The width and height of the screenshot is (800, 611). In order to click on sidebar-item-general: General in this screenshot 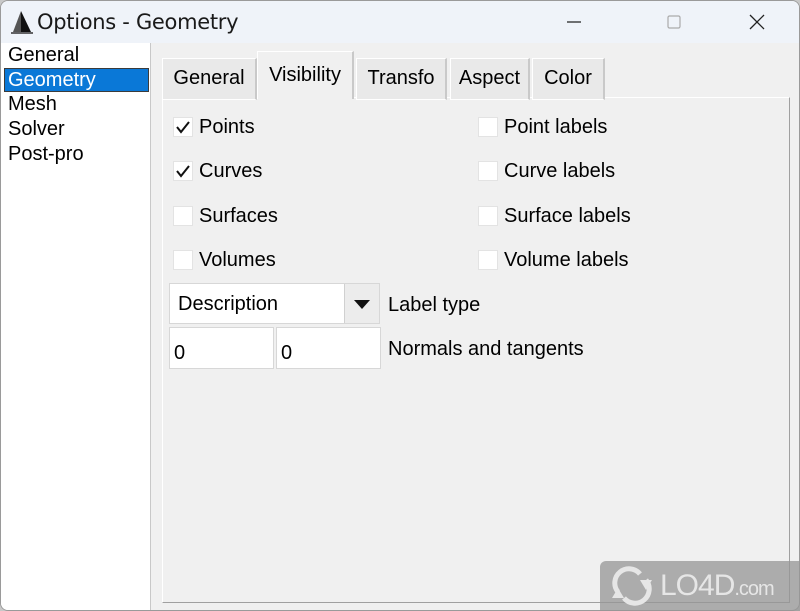, I will do `click(75, 55)`.